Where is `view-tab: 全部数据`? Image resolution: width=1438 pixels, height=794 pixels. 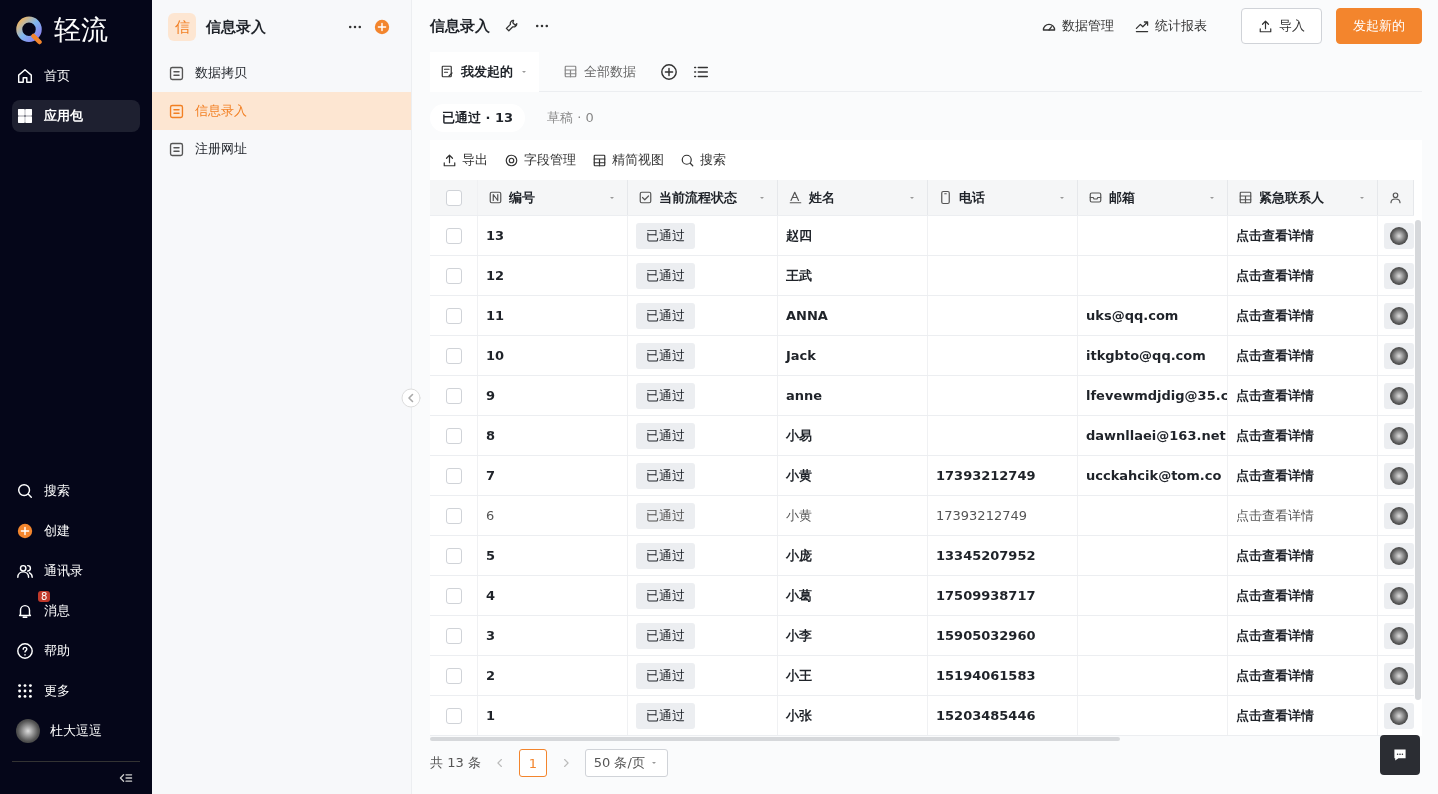
view-tab: 全部数据 is located at coordinates (599, 71).